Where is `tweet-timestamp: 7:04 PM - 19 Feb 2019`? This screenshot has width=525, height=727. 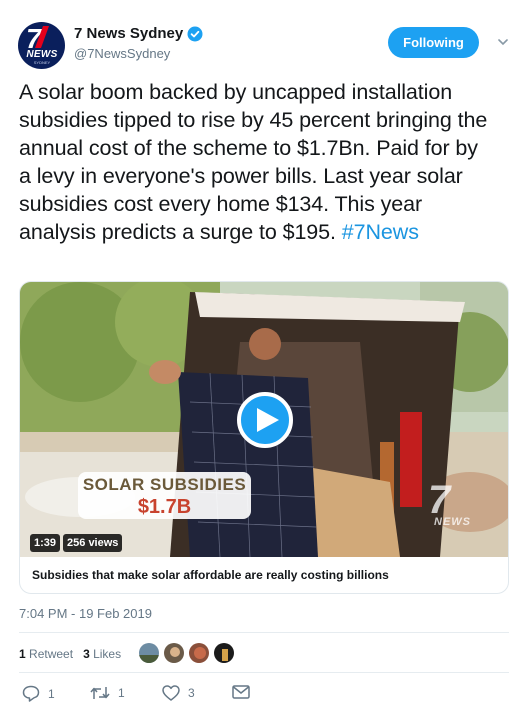 tweet-timestamp: 7:04 PM - 19 Feb 2019 is located at coordinates (85, 613).